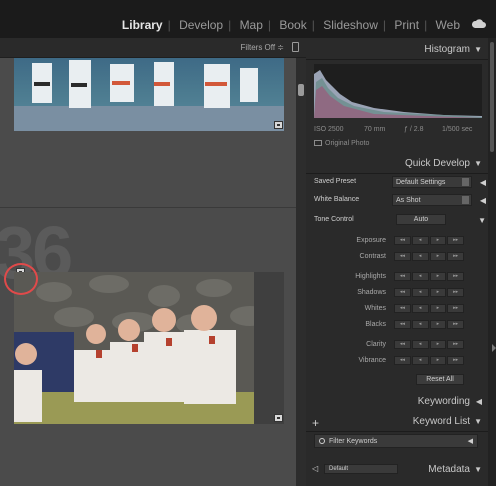 Image resolution: width=496 pixels, height=486 pixels. I want to click on adjust-row-whites: Whites ◂◂ ◂ ▸ ▸▸, so click(400, 309).